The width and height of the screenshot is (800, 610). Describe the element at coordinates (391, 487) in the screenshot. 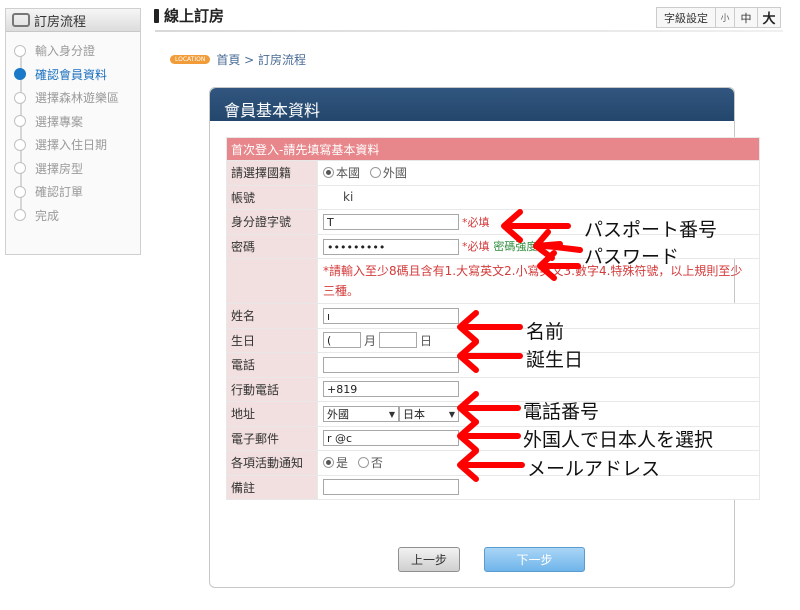

I see `memo-input` at that location.